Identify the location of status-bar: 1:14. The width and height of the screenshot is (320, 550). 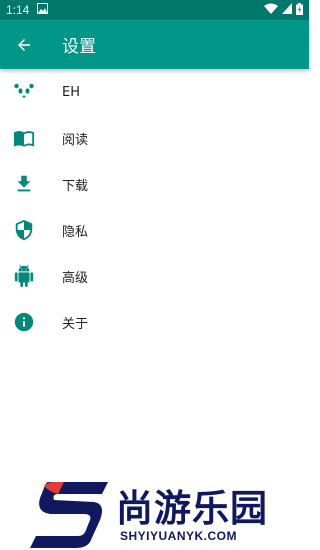
(154, 10).